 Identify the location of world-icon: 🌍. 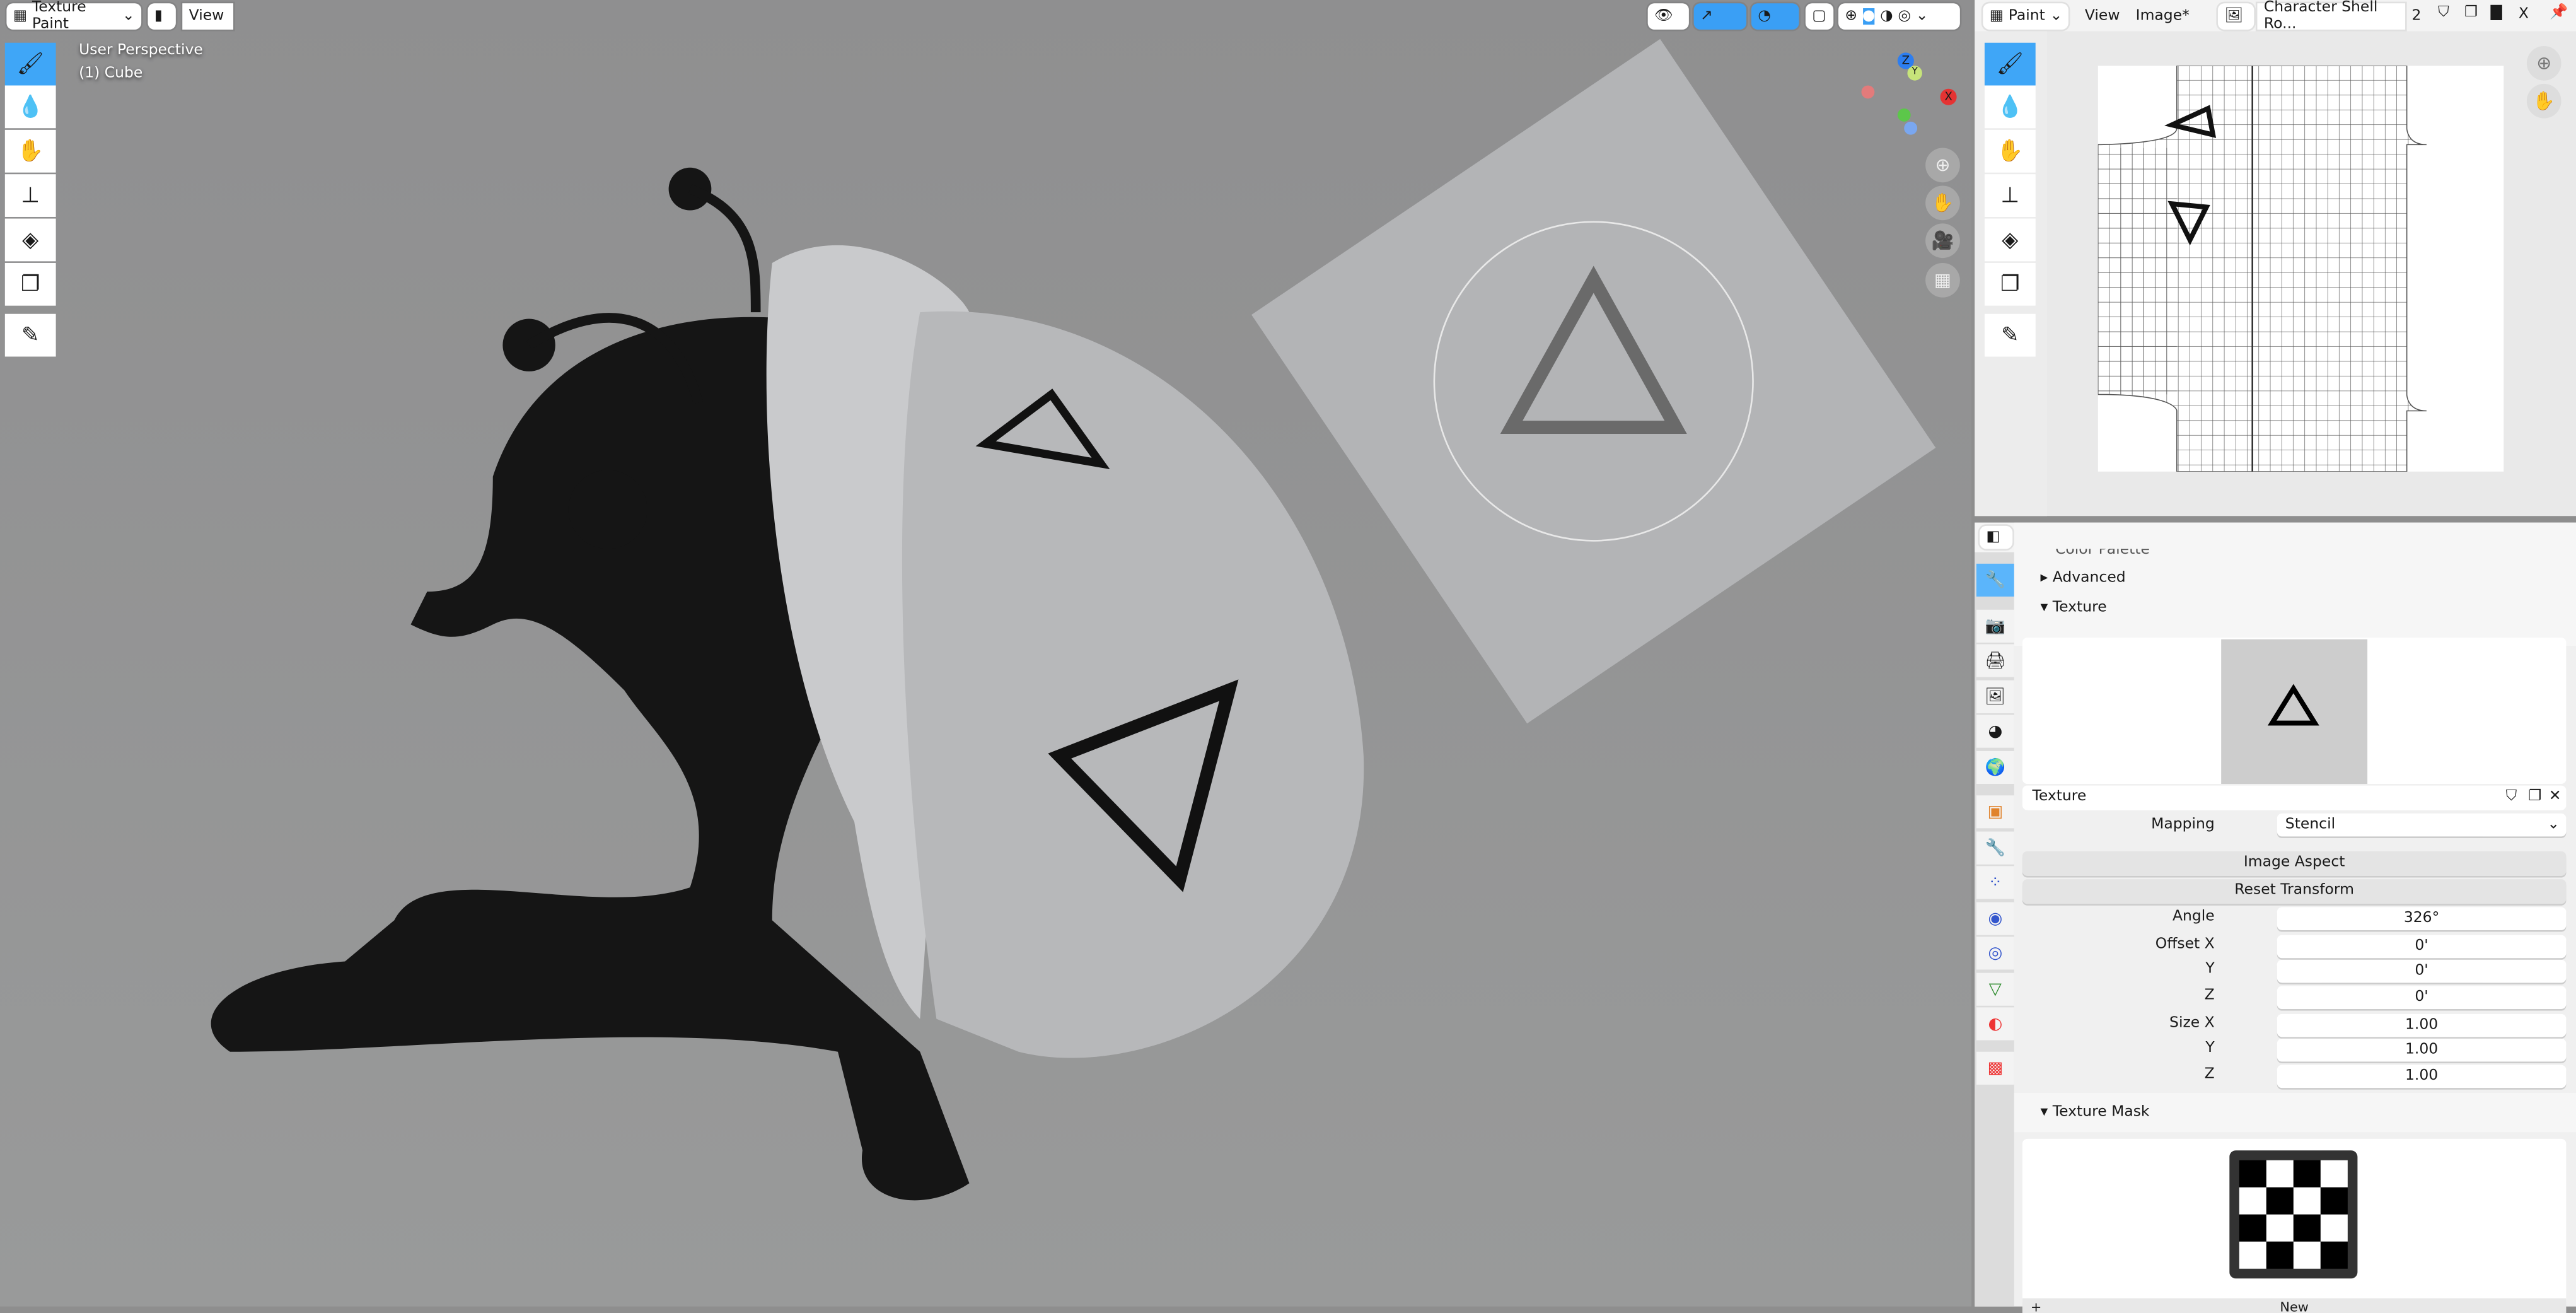
(1996, 767).